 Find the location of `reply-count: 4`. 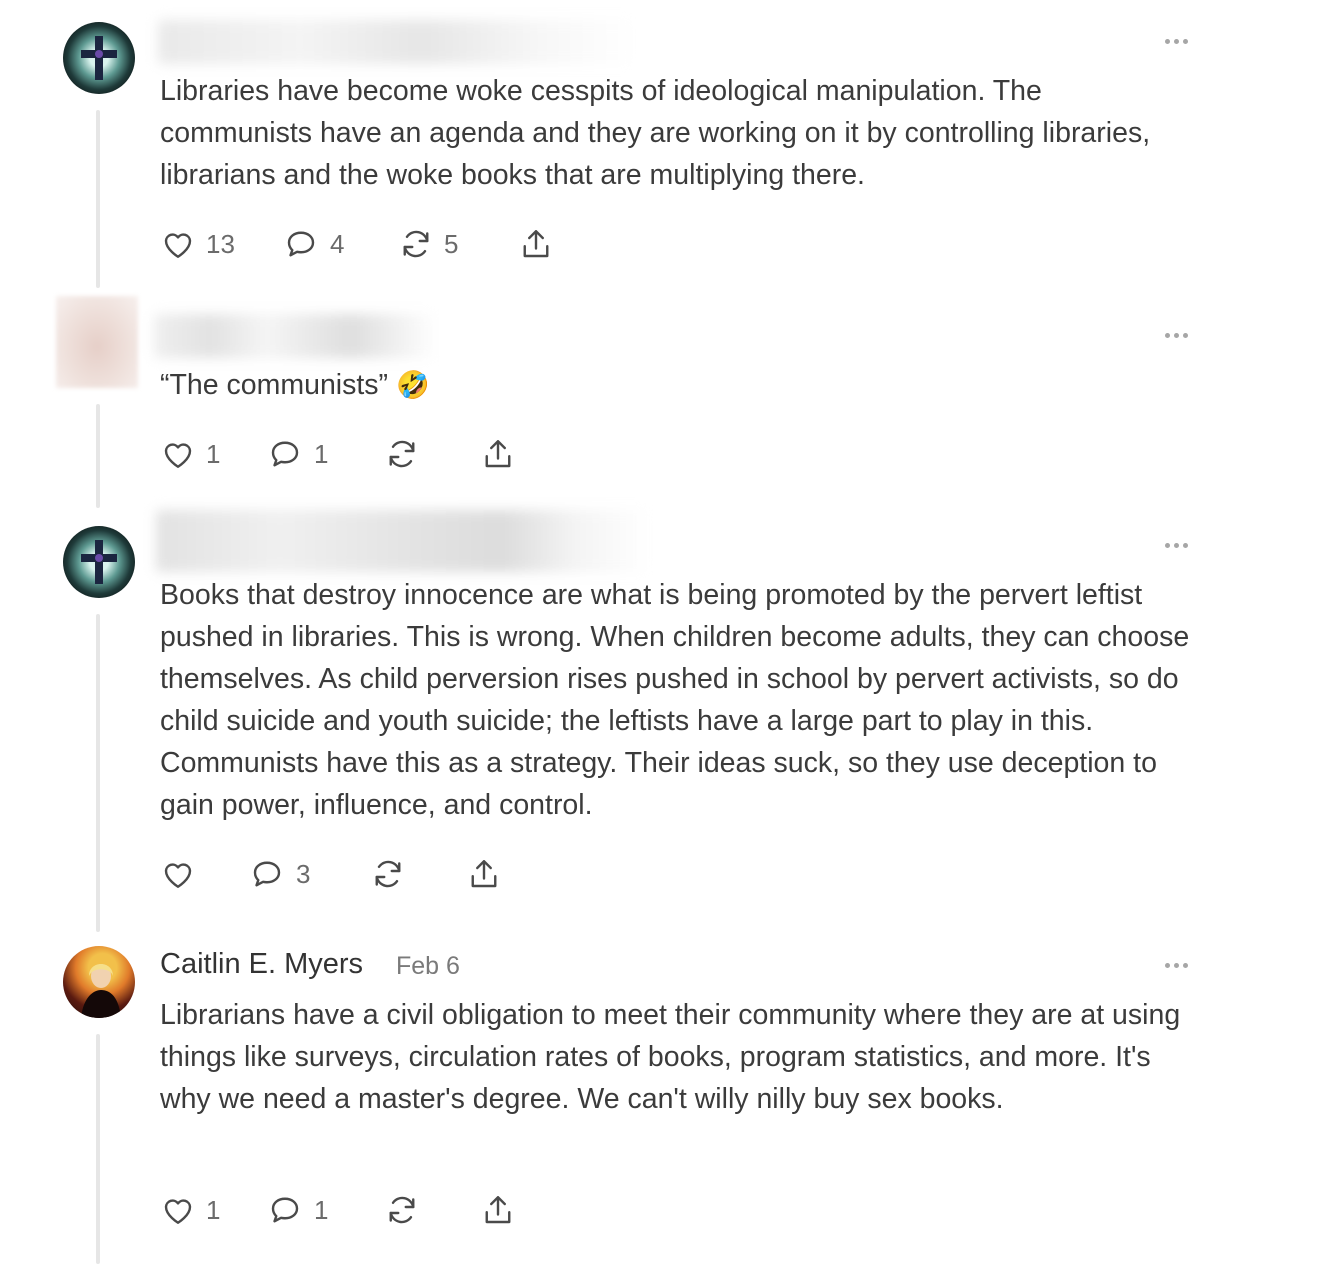

reply-count: 4 is located at coordinates (337, 243).